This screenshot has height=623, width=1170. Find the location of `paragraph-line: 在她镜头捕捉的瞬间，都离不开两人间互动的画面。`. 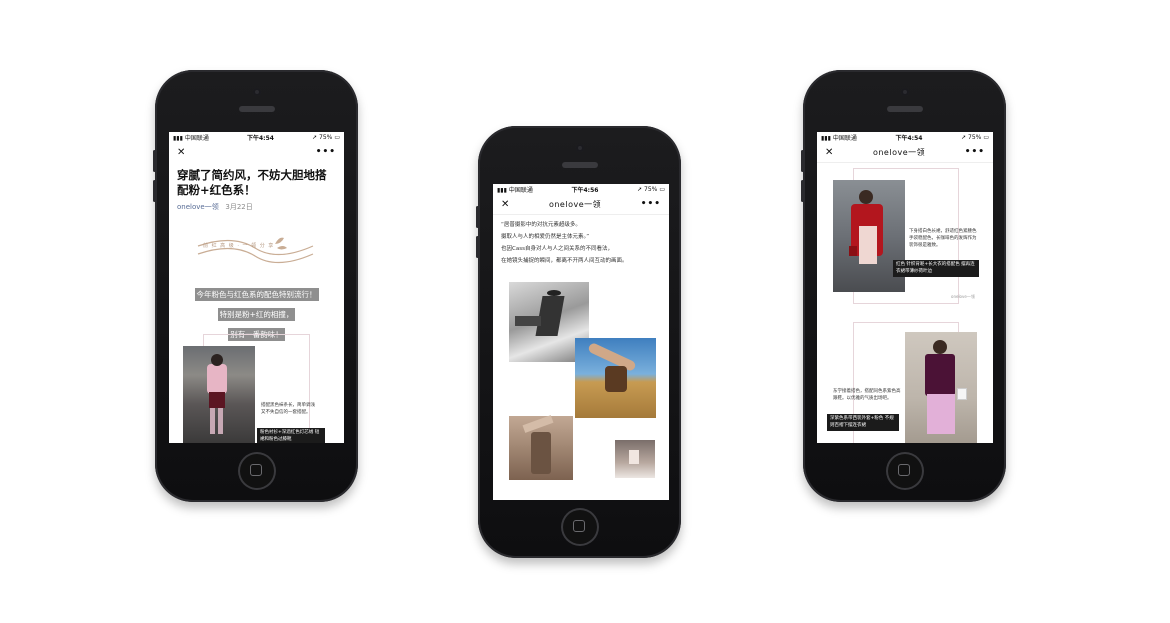

paragraph-line: 在她镜头捕捉的瞬间，都离不开两人间互动的画面。 is located at coordinates (564, 261).